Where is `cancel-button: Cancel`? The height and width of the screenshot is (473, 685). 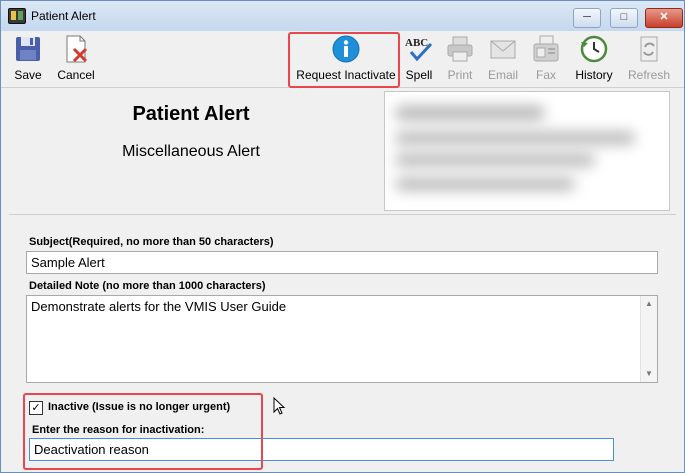
cancel-button: Cancel is located at coordinates (76, 58).